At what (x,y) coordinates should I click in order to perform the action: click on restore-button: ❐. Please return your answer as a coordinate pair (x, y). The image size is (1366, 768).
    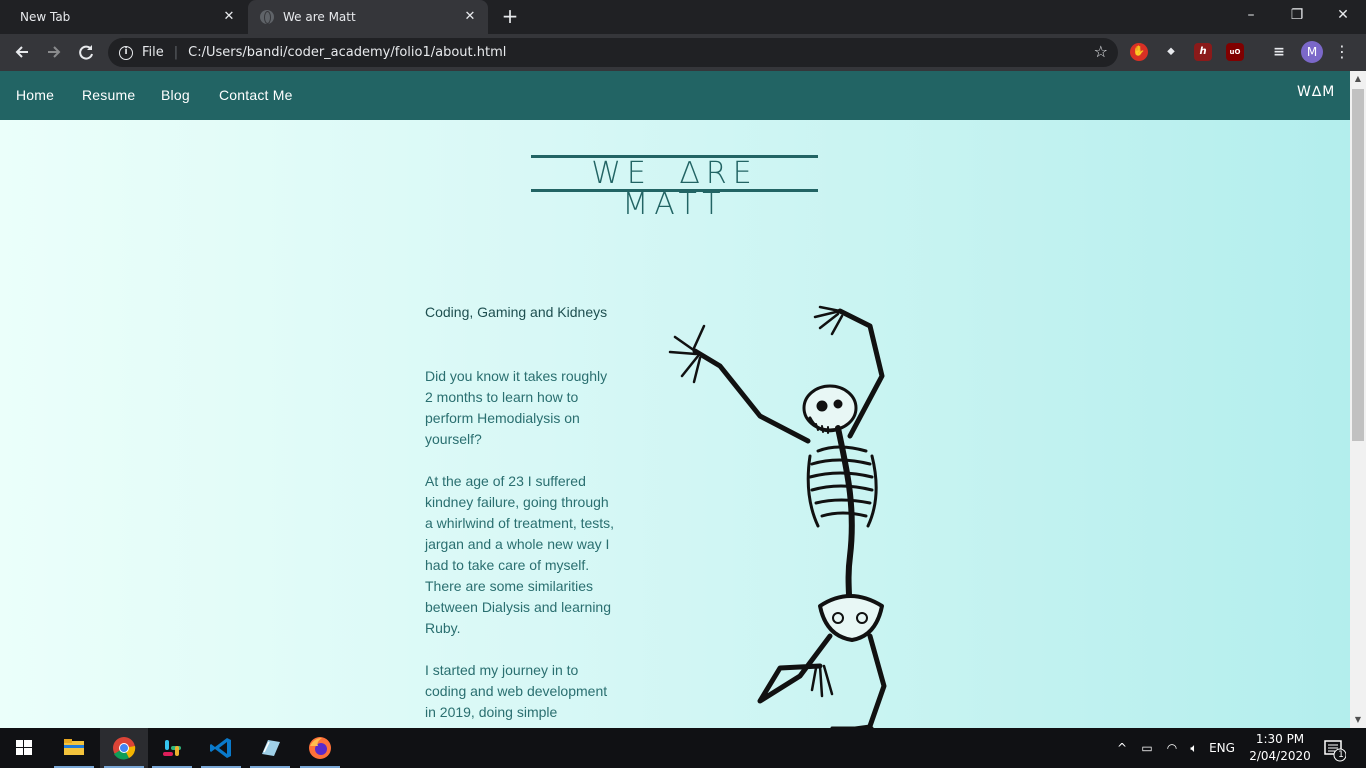
    Looking at the image, I should click on (1297, 15).